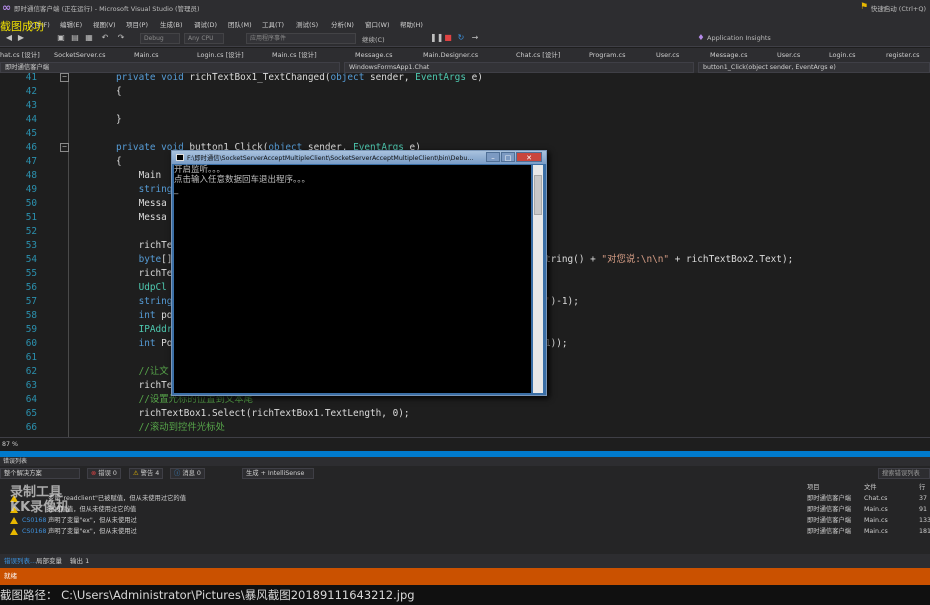 This screenshot has height=605, width=930. What do you see at coordinates (465, 134) in the screenshot?
I see `code-line: 45` at bounding box center [465, 134].